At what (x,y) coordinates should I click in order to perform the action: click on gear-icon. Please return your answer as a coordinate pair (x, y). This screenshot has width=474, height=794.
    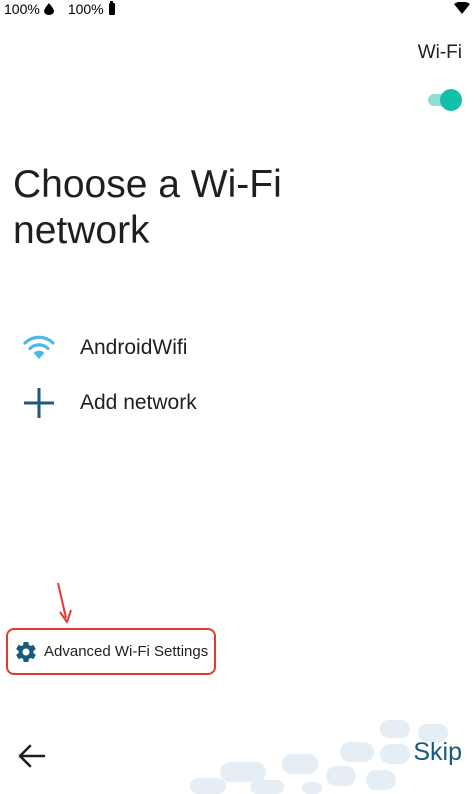
    Looking at the image, I should click on (26, 652).